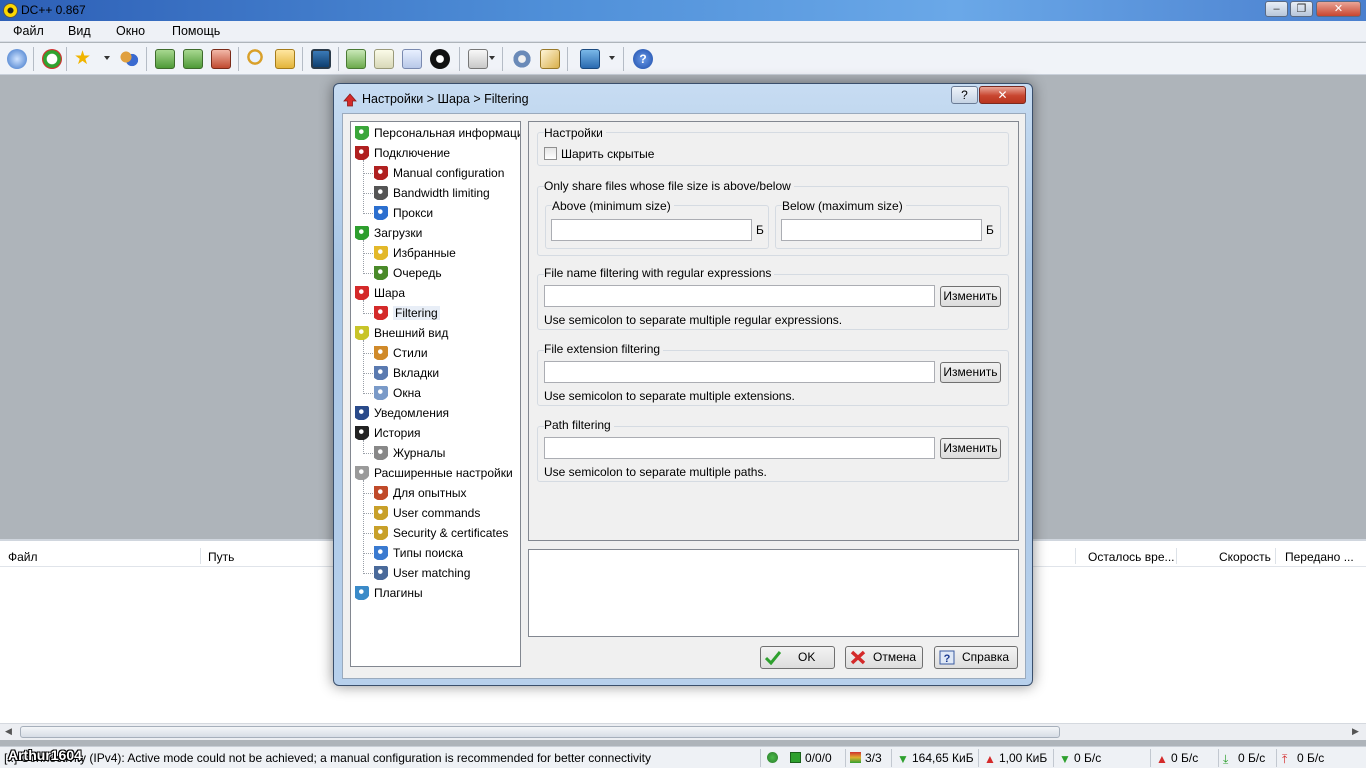  Describe the element at coordinates (1276, 9) in the screenshot. I see `minimize-button: –` at that location.